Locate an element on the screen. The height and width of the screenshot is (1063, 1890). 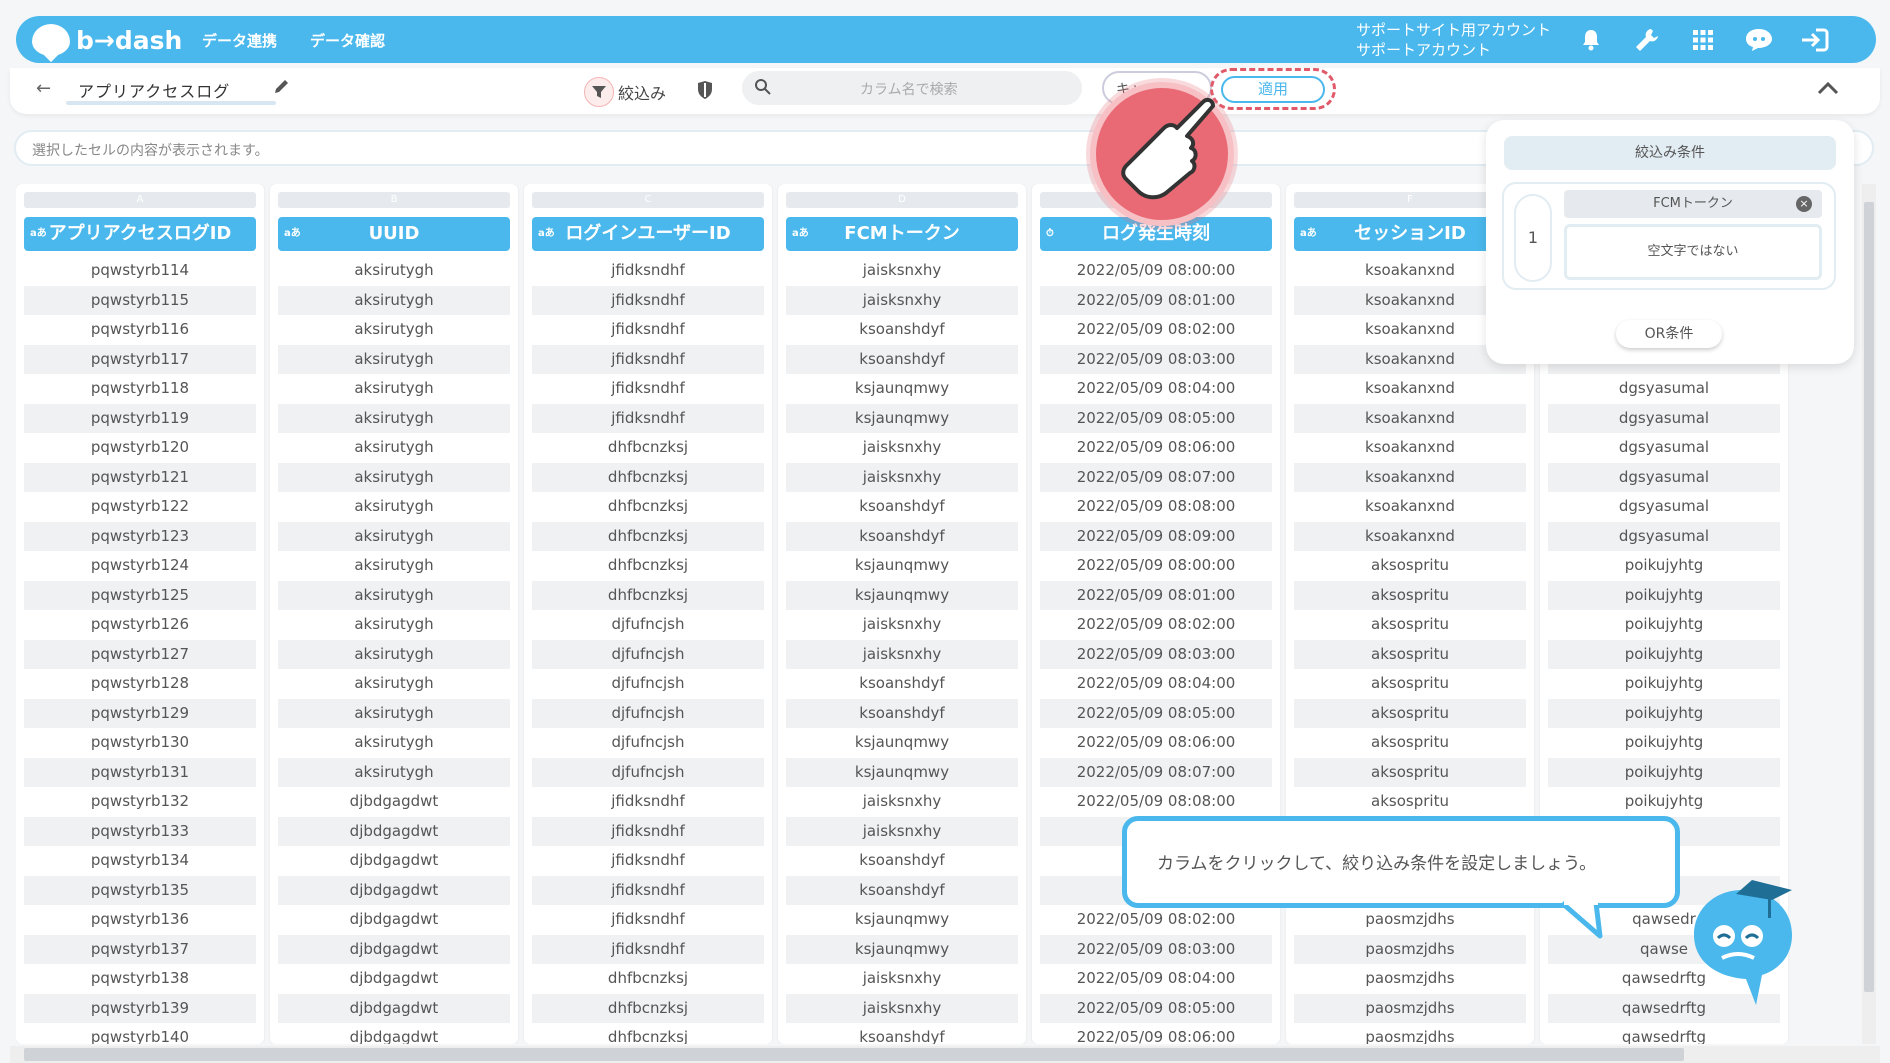
table-cell: 2022/05/09 08:07:00 is located at coordinates (1156, 772).